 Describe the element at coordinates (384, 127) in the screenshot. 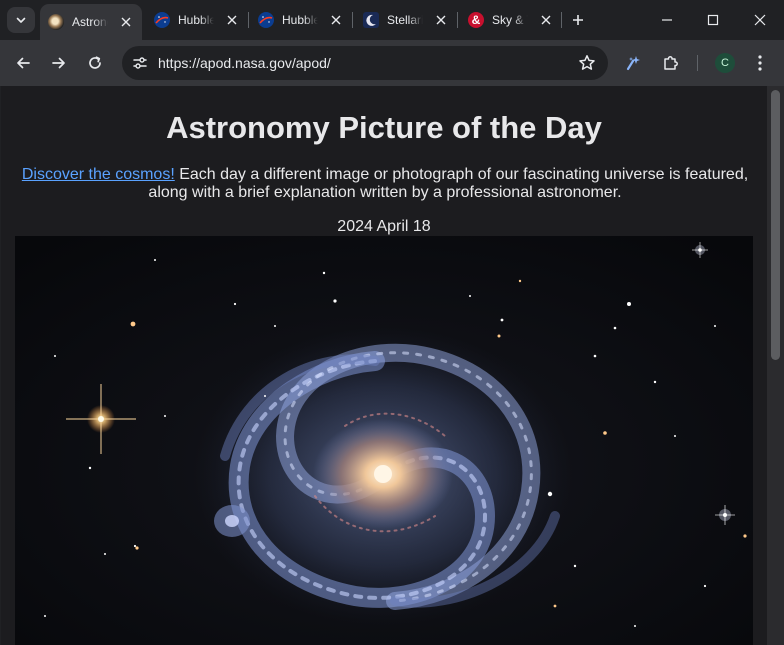

I see `page-title: Astronomy Picture of the Day` at that location.